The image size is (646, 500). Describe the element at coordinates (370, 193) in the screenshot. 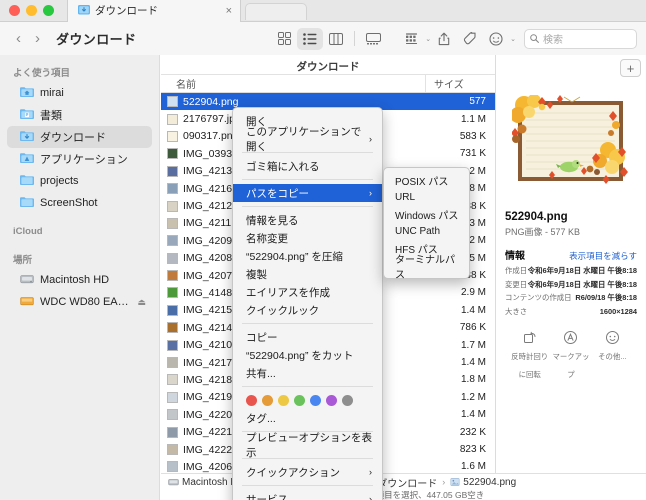

I see `chevron-right-icon: ›` at that location.